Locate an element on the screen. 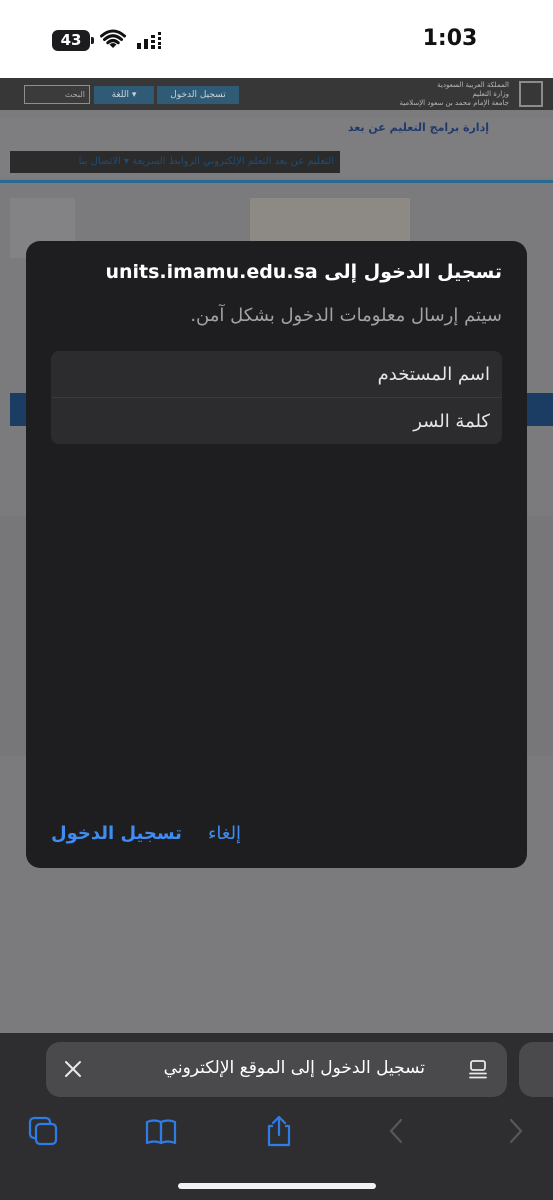 The width and height of the screenshot is (553, 1200). dialog-title: تسجيل الدخول إلى units.imamu.edu.sa is located at coordinates (303, 272).